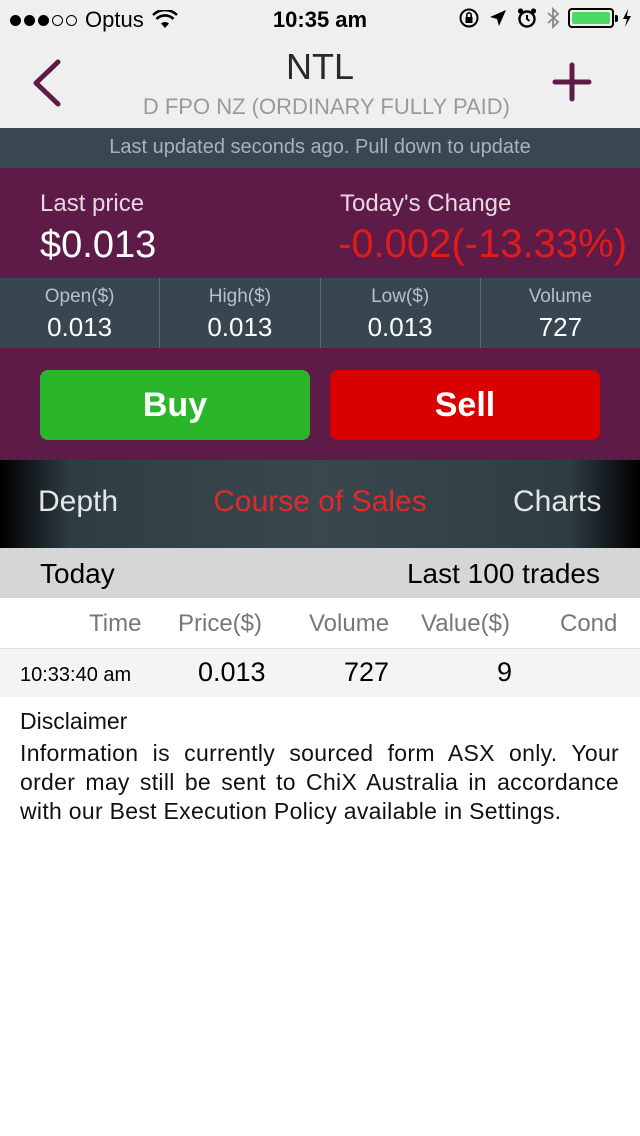  What do you see at coordinates (627, 18) in the screenshot?
I see `charging-bolt-icon` at bounding box center [627, 18].